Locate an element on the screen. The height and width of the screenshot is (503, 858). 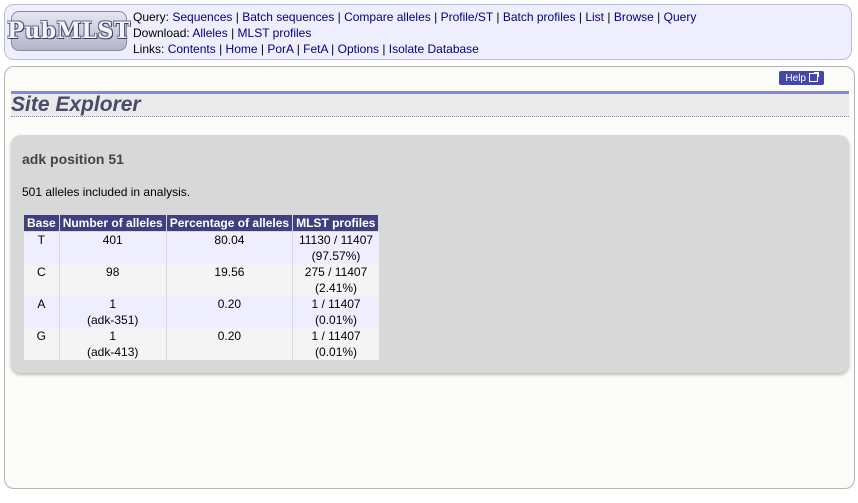
cell-base: C is located at coordinates (41, 280).